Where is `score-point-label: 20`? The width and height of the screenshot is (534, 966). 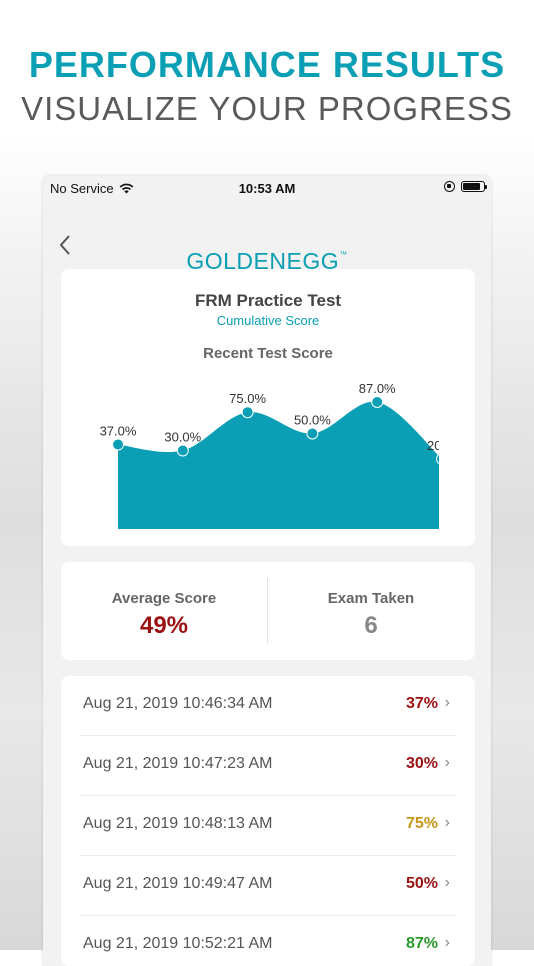
score-point-label: 20 is located at coordinates (434, 445).